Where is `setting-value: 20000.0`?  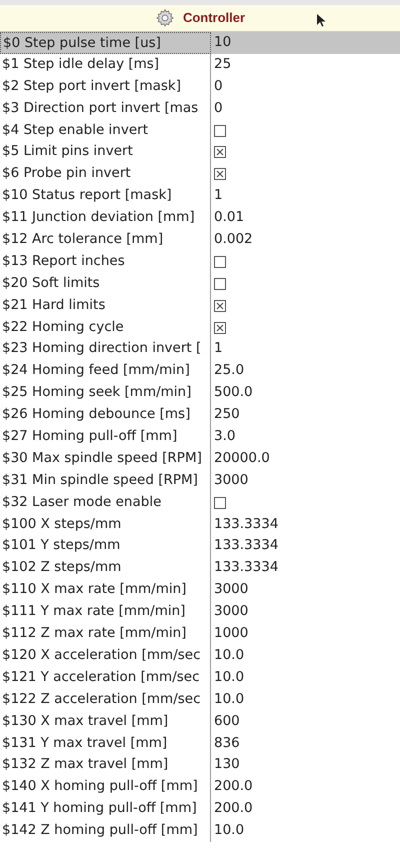 setting-value: 20000.0 is located at coordinates (242, 458).